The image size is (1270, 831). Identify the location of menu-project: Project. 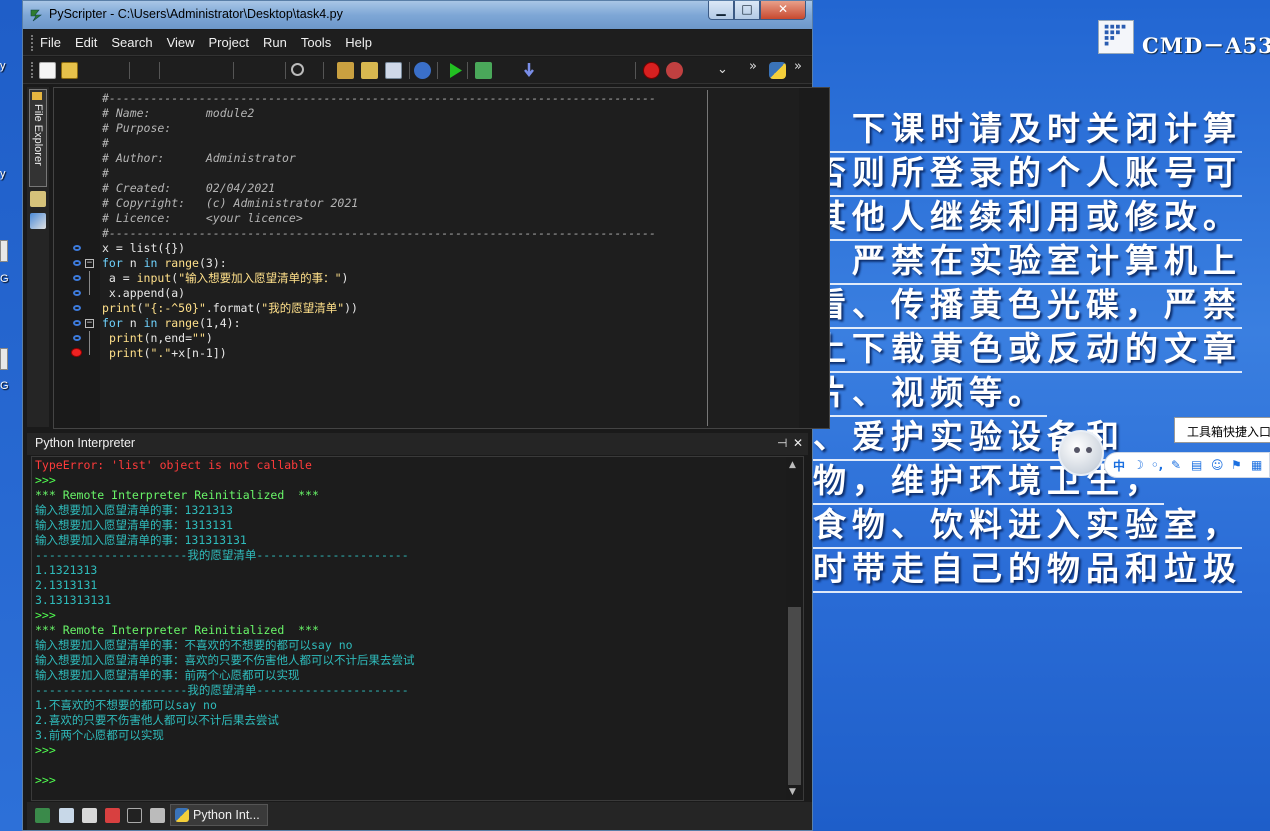
(229, 42).